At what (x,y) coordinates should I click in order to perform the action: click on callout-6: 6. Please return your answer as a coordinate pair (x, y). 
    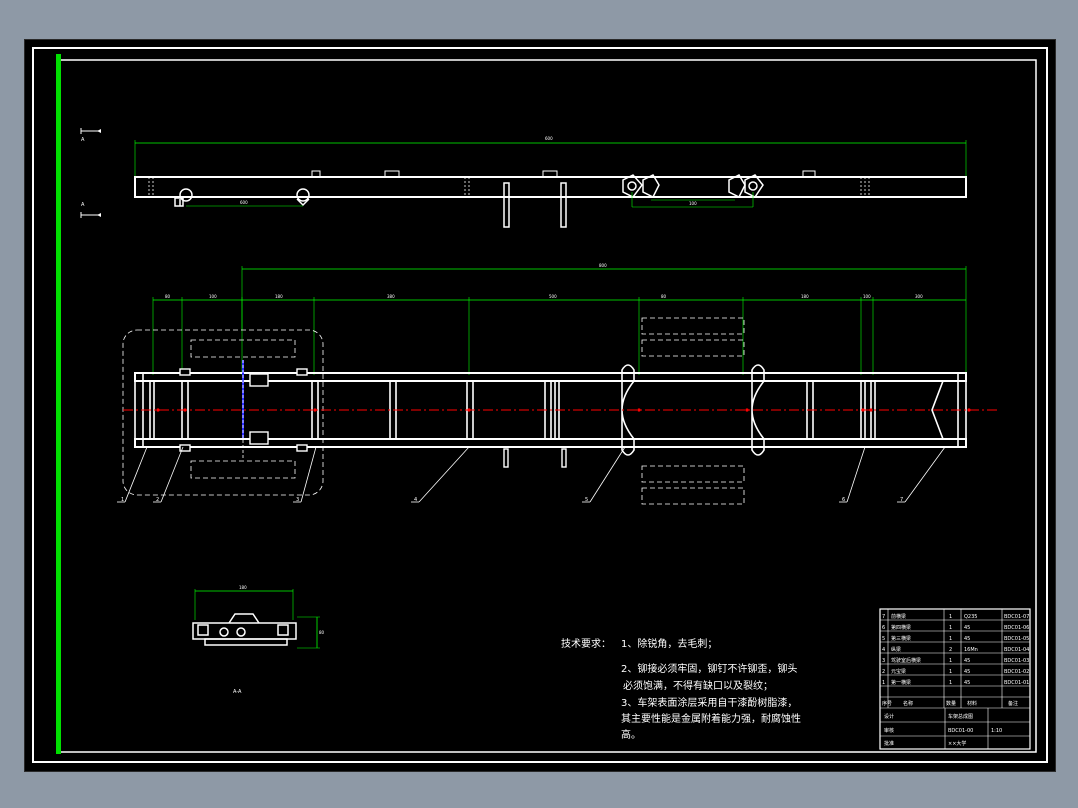
    Looking at the image, I should click on (843, 500).